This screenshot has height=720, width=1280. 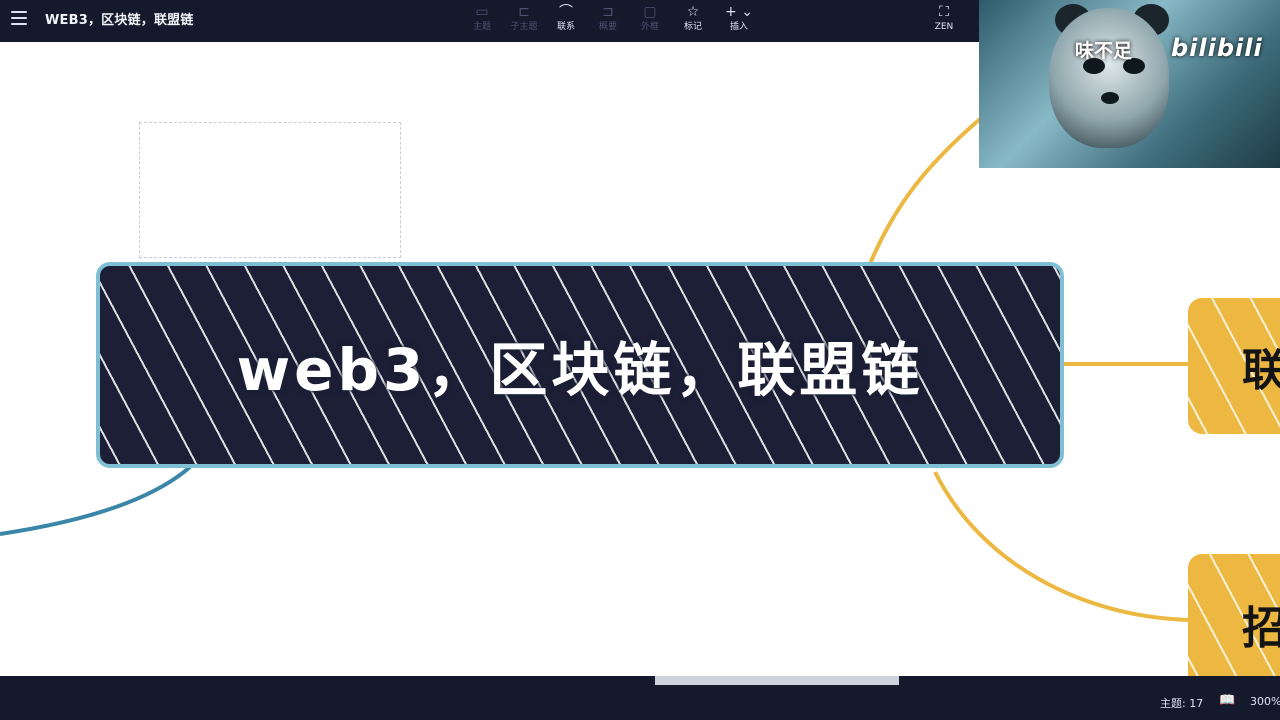 I want to click on subtopic-1-text: 联, so click(x=1261, y=370).